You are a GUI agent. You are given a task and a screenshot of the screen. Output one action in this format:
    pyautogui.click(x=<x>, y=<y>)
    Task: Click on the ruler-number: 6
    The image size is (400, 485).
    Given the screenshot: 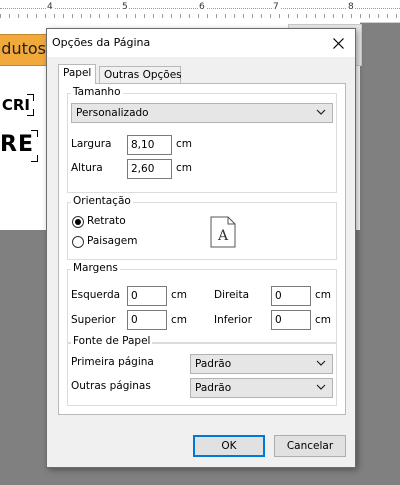 What is the action you would take?
    pyautogui.click(x=202, y=7)
    